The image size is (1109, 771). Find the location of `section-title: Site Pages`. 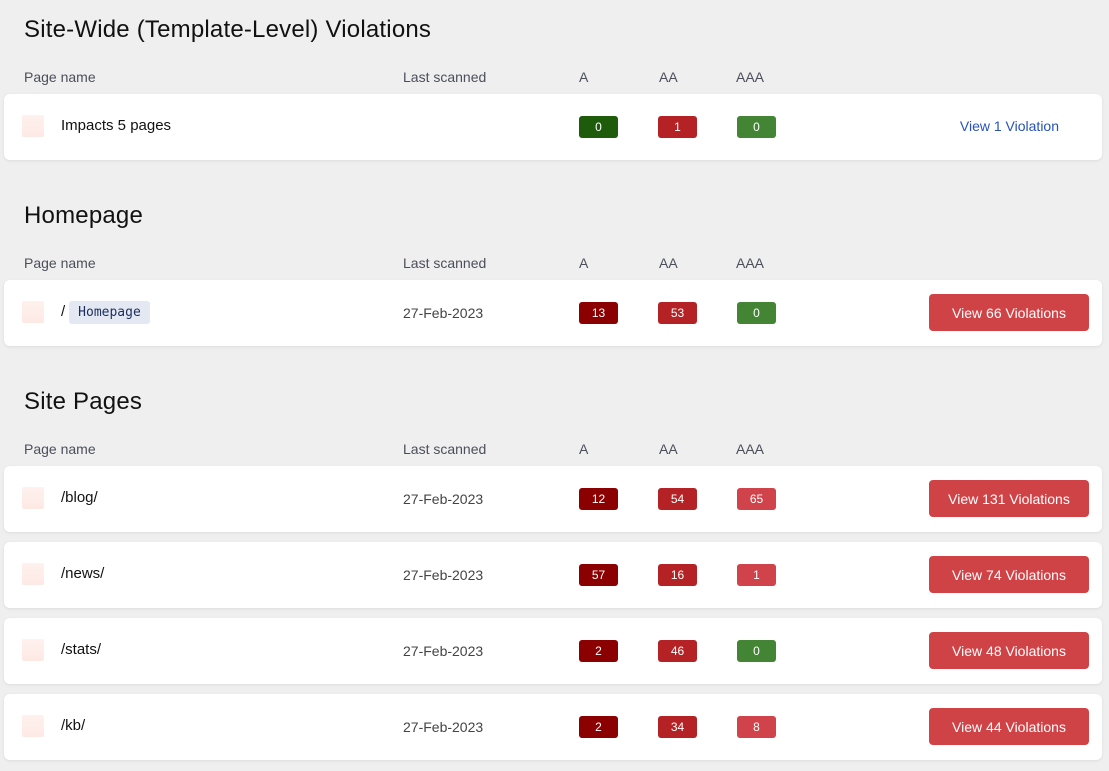

section-title: Site Pages is located at coordinates (83, 401).